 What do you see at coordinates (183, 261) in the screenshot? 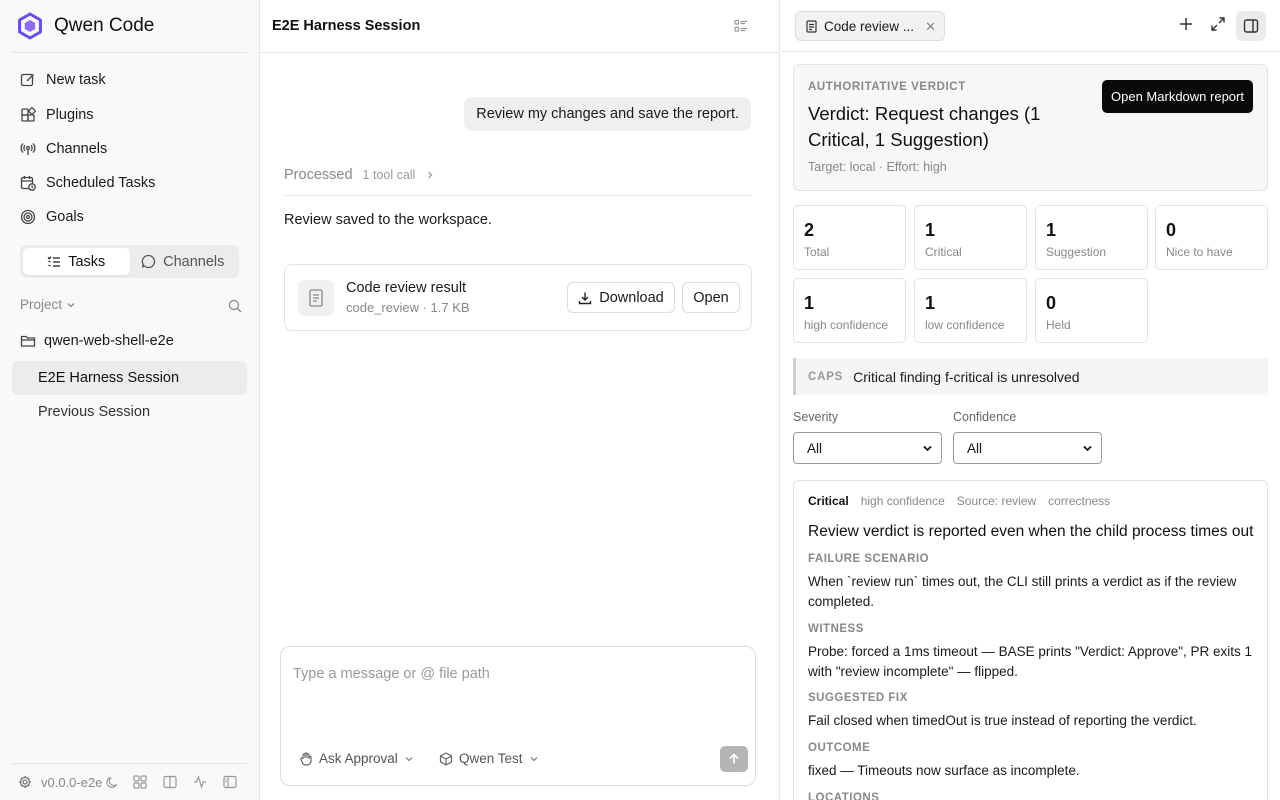
I see `tab-channels: Channels` at bounding box center [183, 261].